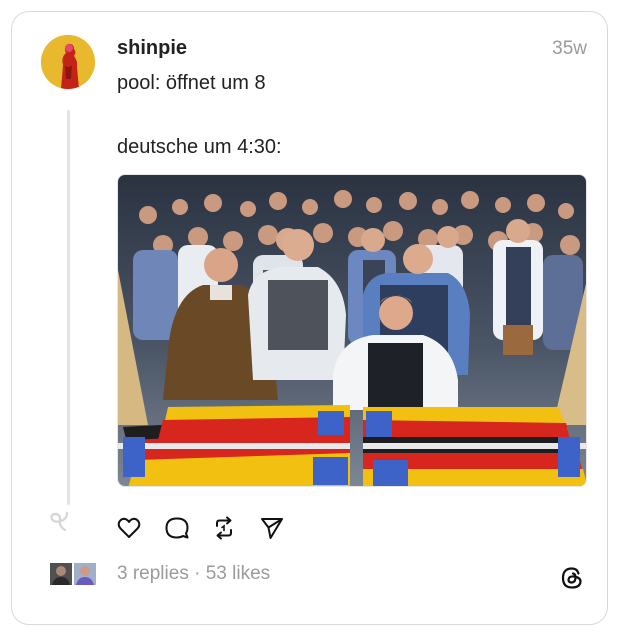  What do you see at coordinates (152, 48) in the screenshot?
I see `username: shinpie` at bounding box center [152, 48].